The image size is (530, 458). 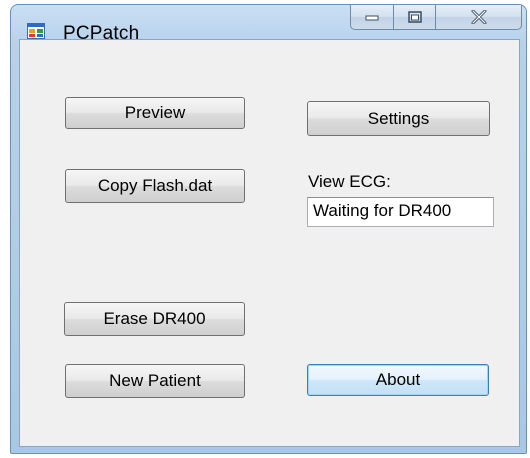 What do you see at coordinates (36, 31) in the screenshot?
I see `application-icon` at bounding box center [36, 31].